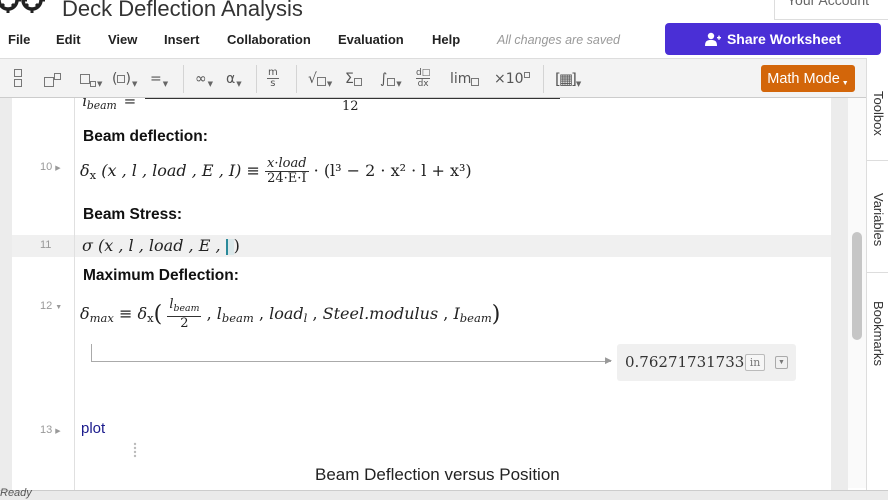  I want to click on limit-icon: lim, so click(465, 79).